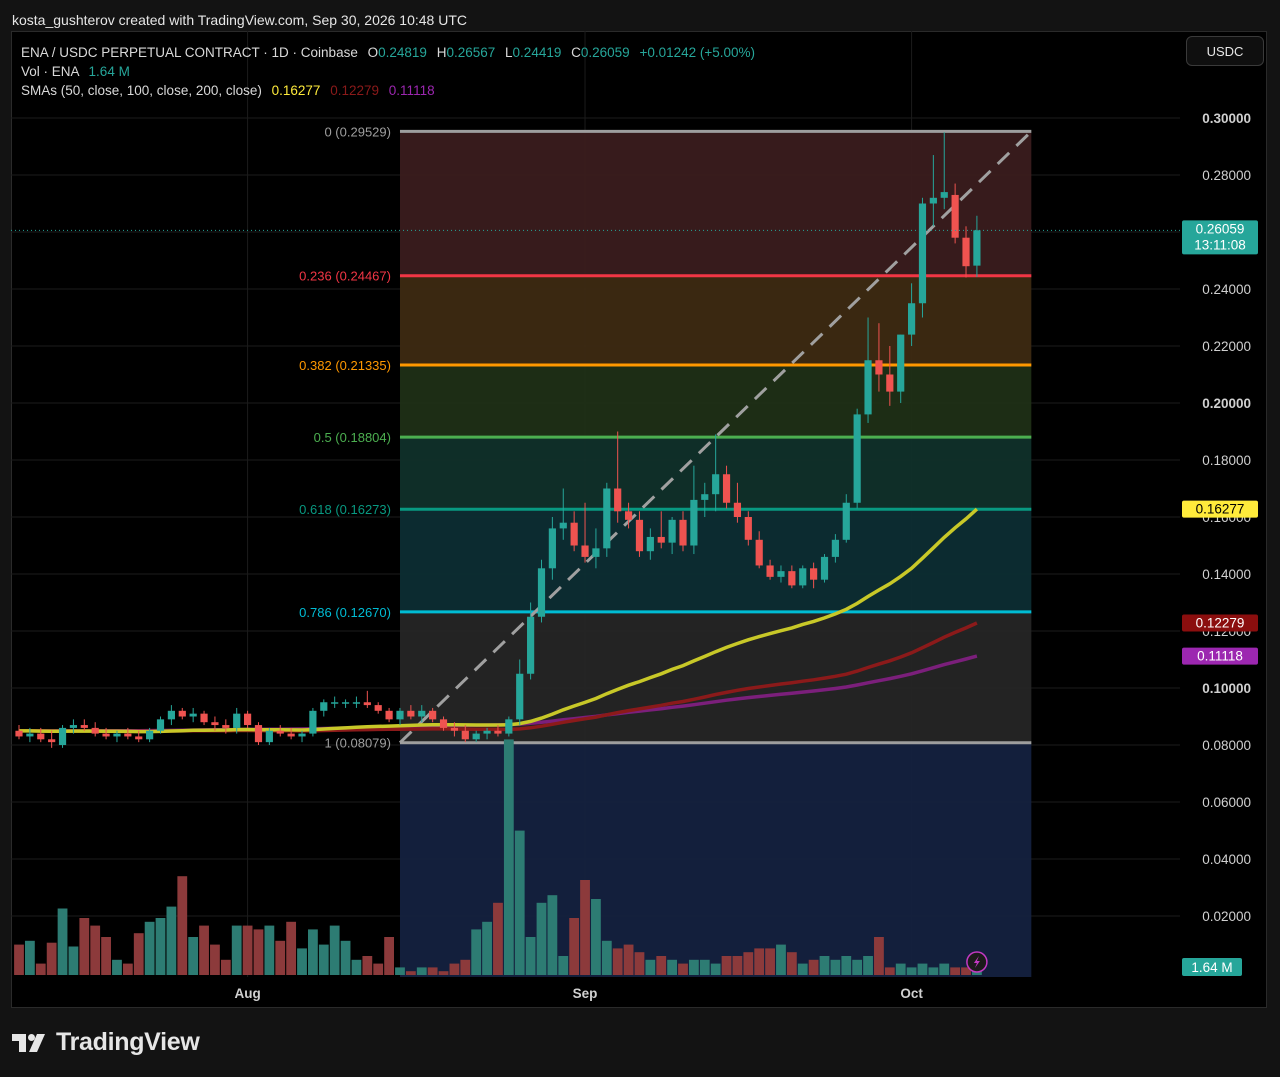  What do you see at coordinates (1225, 51) in the screenshot?
I see `quote-currency-button: USDC` at bounding box center [1225, 51].